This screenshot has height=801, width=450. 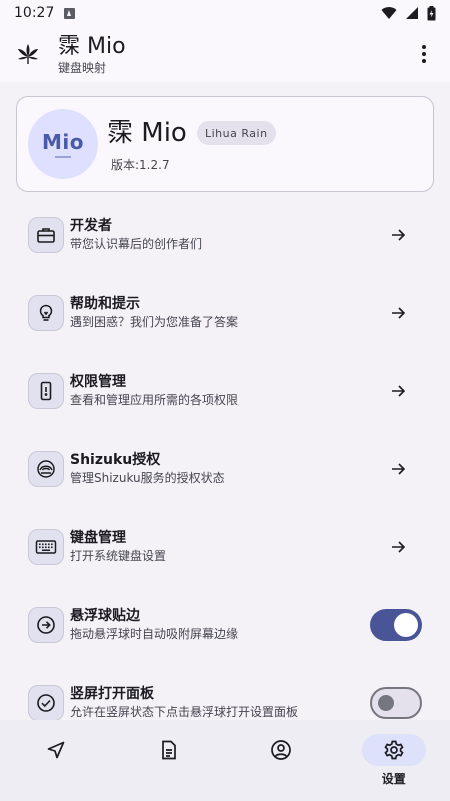 I want to click on settings-item-help: 帮助和提示 遇到困惑？我们为您准备了答案, so click(x=225, y=313).